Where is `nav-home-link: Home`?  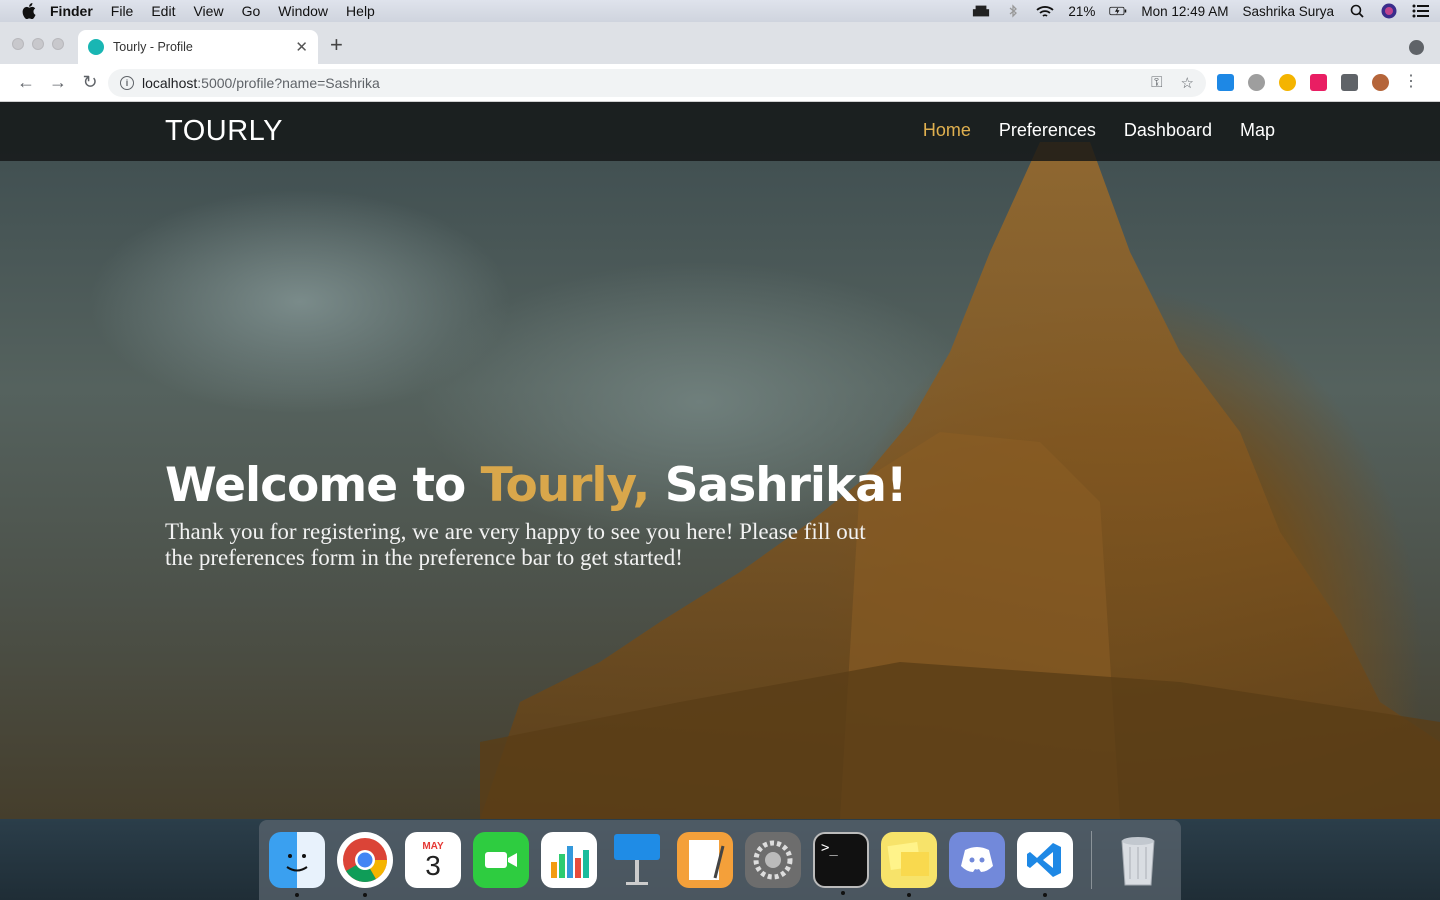 nav-home-link: Home is located at coordinates (947, 130).